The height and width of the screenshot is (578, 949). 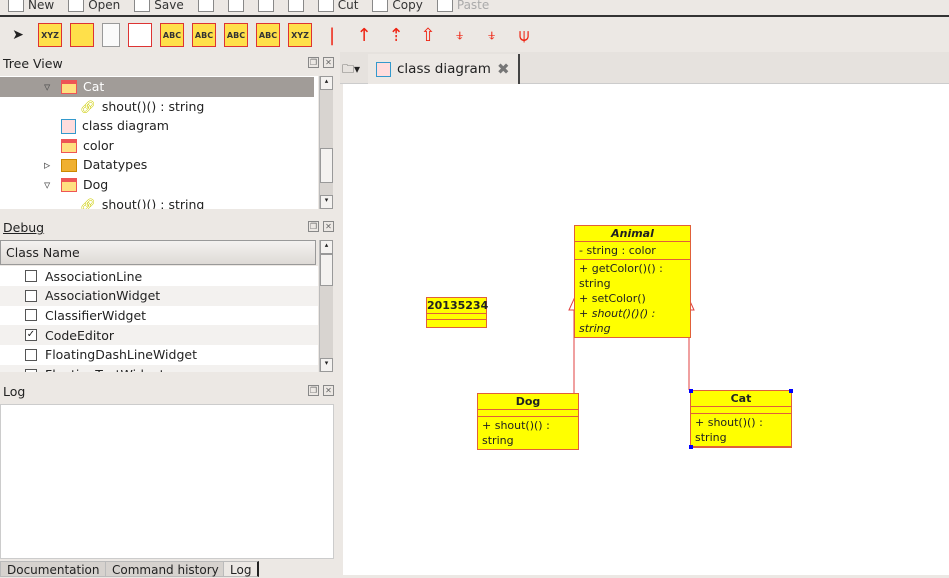 What do you see at coordinates (94, 6) in the screenshot?
I see `open-button: Open` at bounding box center [94, 6].